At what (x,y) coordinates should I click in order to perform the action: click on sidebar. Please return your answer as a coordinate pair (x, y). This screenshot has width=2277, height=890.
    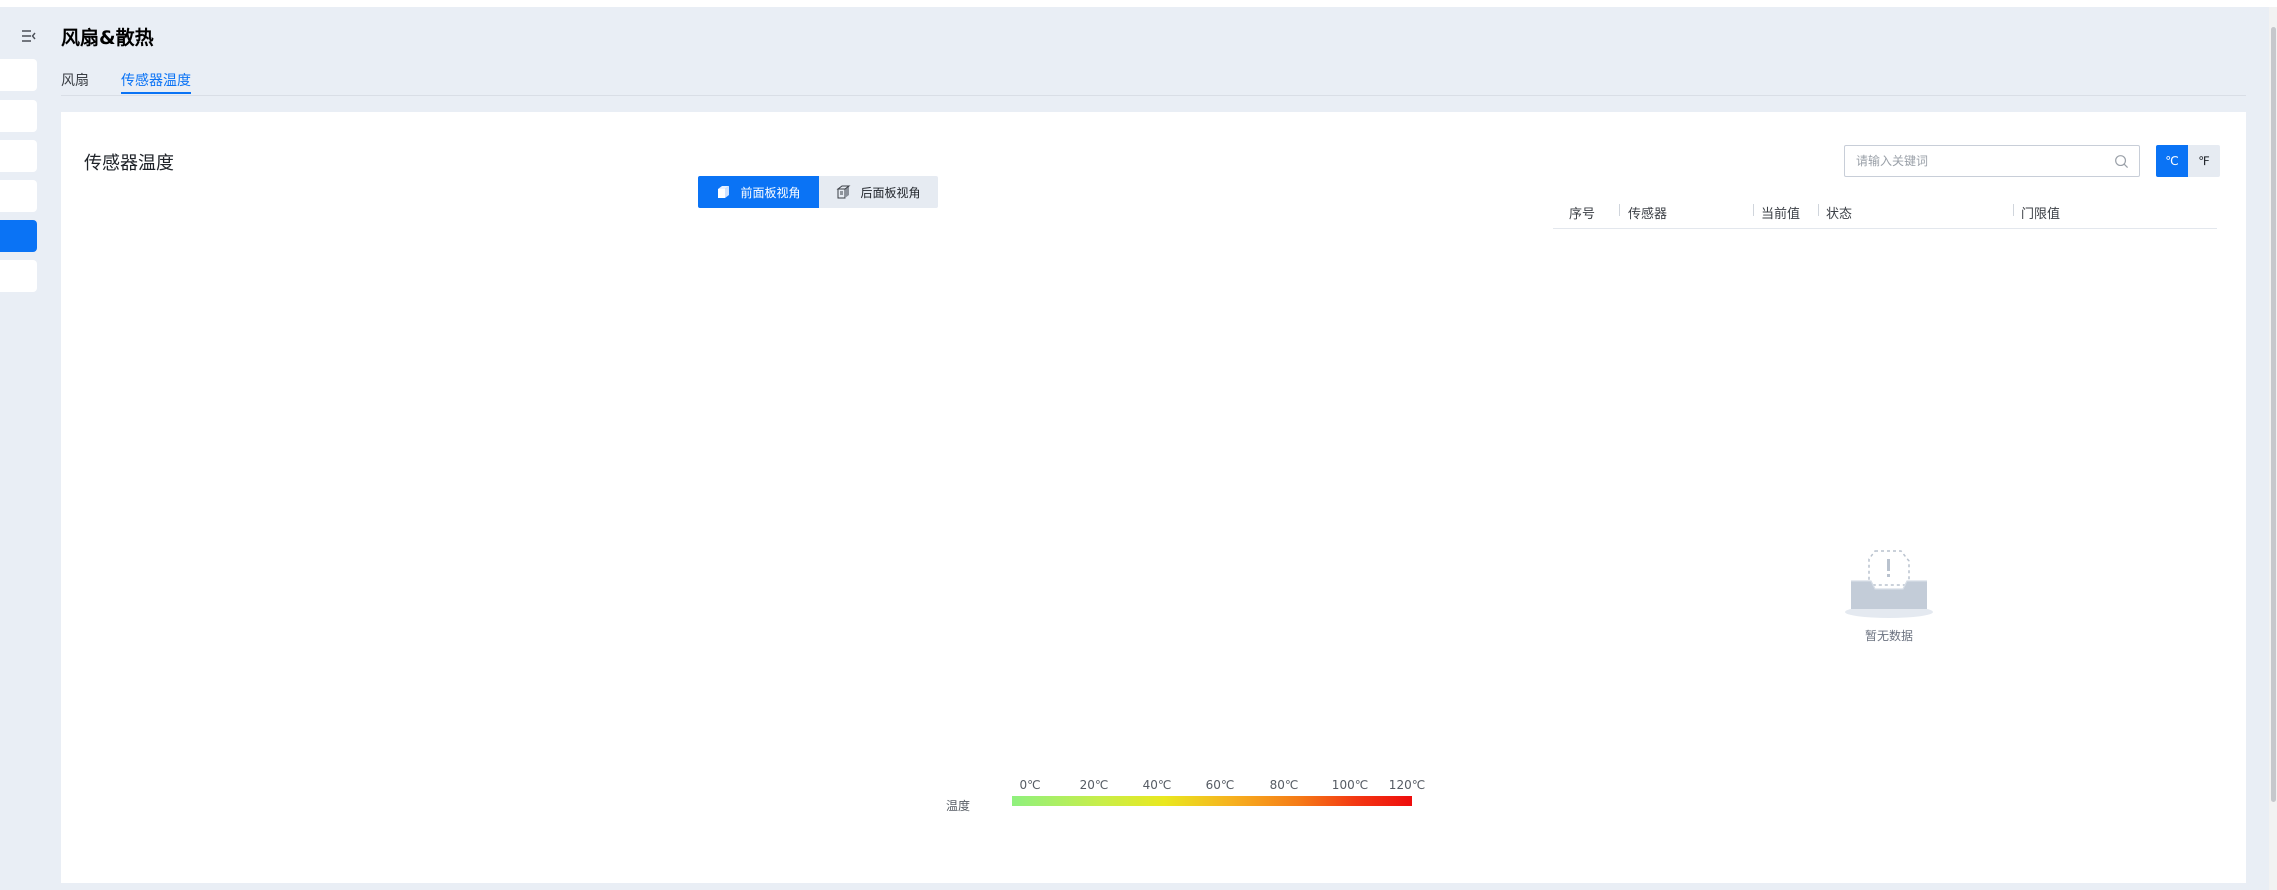
    Looking at the image, I should click on (19, 448).